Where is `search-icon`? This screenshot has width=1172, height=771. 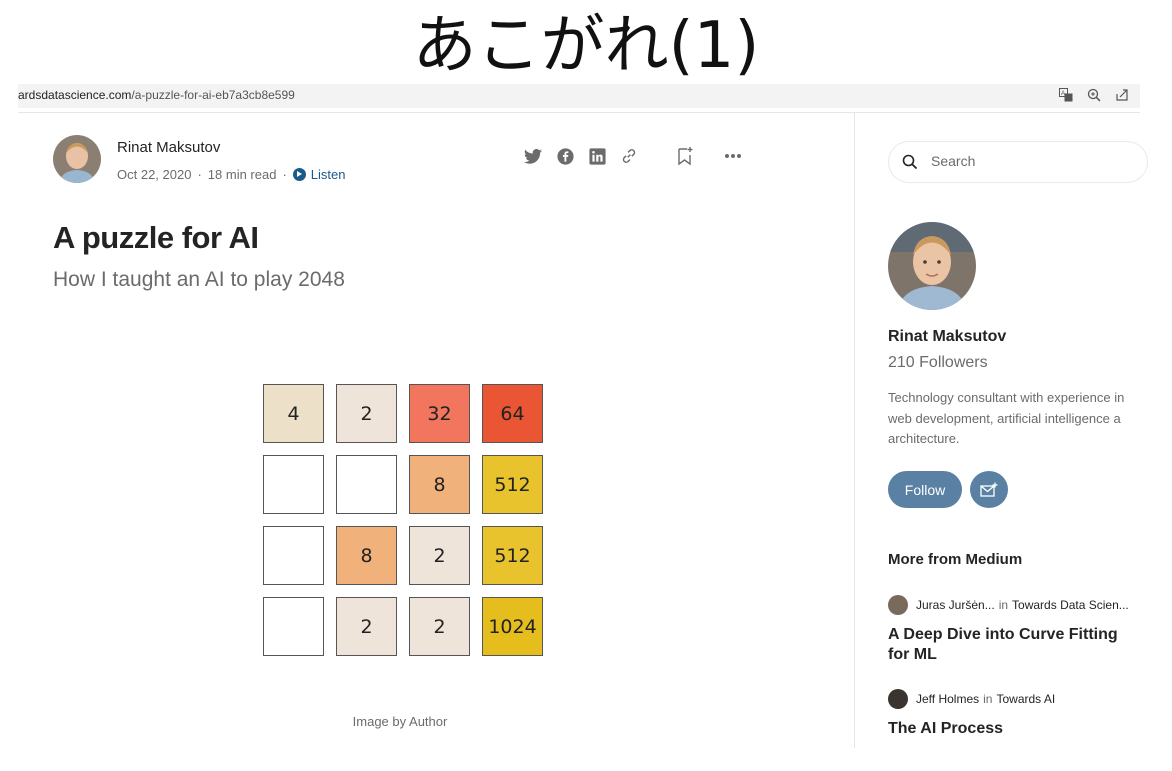
search-icon is located at coordinates (910, 164).